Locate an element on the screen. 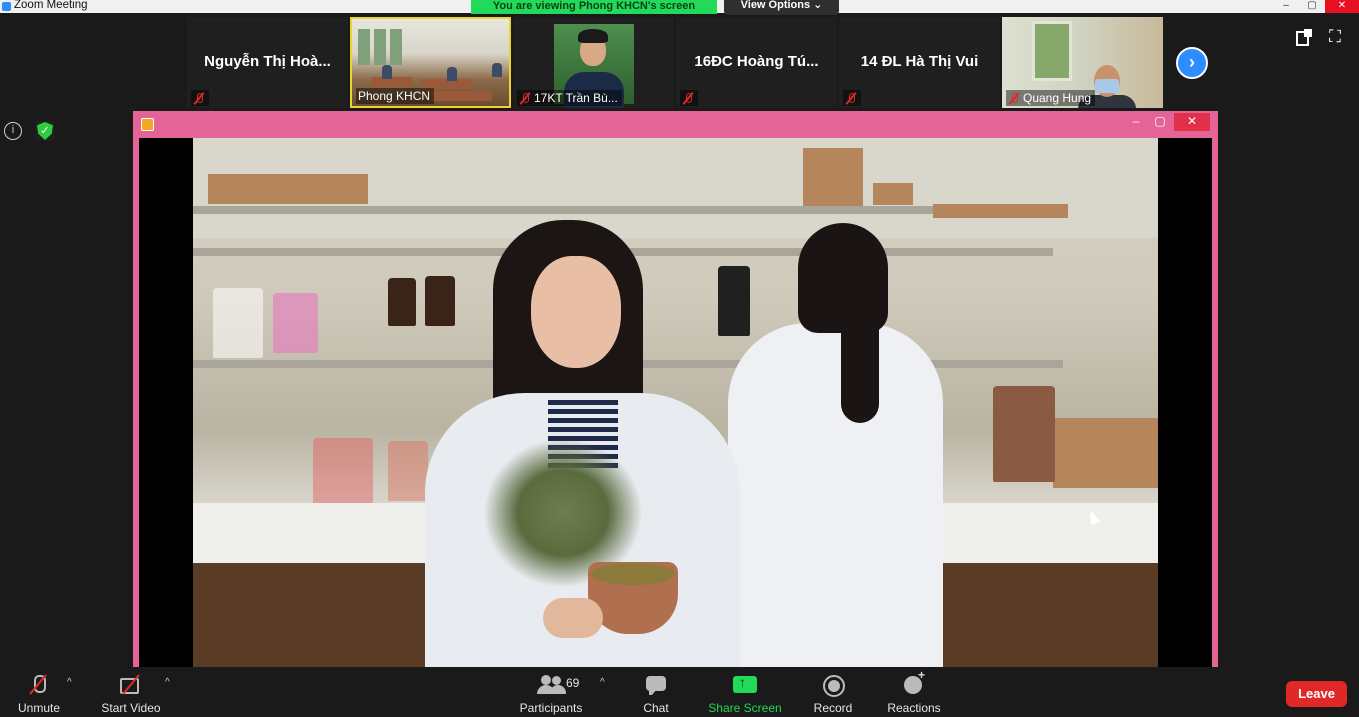 This screenshot has width=1359, height=717. face-mask is located at coordinates (1107, 86).